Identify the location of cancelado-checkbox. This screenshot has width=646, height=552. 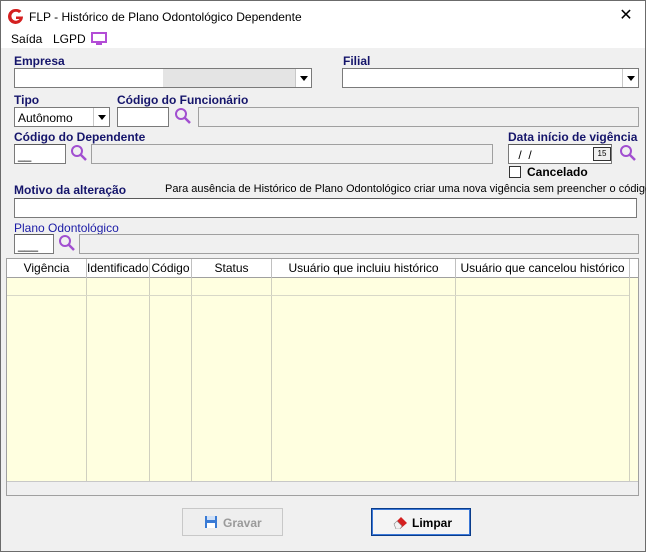
(515, 172).